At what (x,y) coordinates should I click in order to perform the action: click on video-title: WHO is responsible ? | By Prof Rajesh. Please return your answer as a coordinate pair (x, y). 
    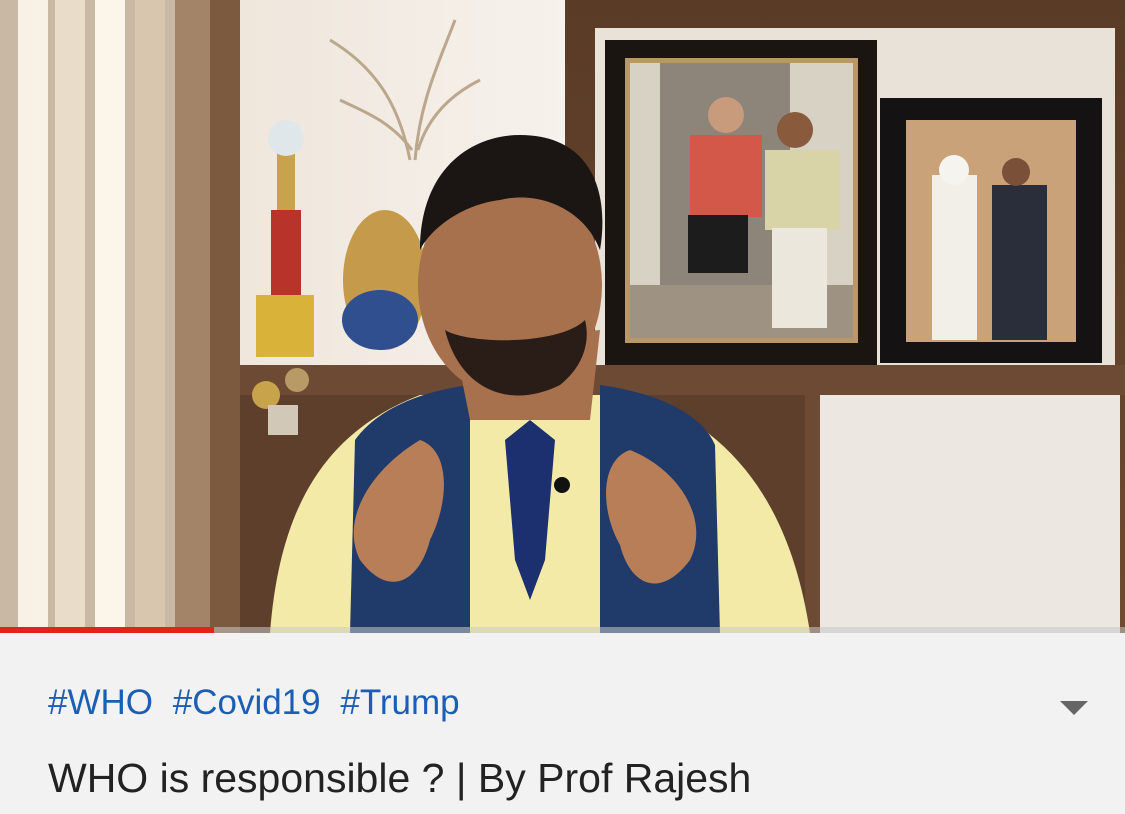
    Looking at the image, I should click on (400, 778).